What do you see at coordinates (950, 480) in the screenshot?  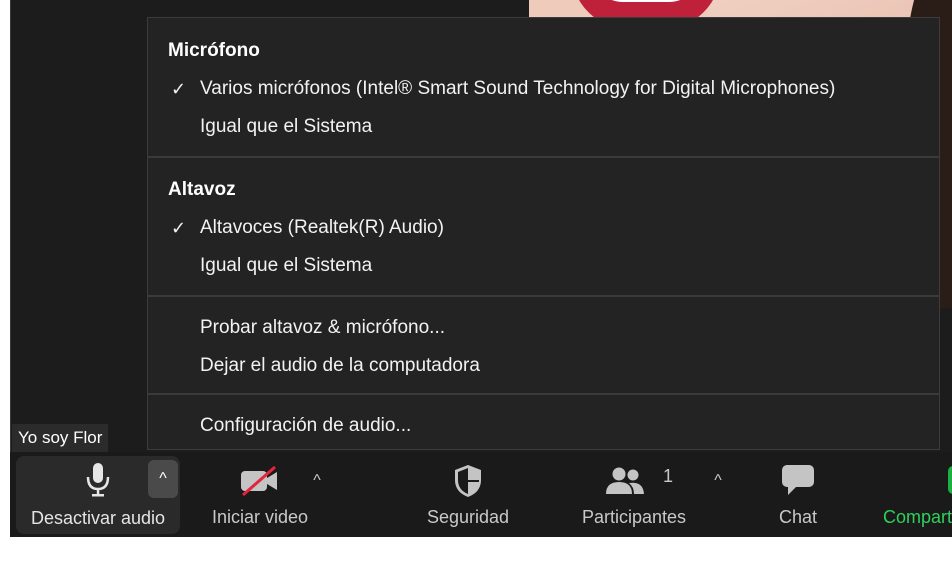 I see `share-screen-icon` at bounding box center [950, 480].